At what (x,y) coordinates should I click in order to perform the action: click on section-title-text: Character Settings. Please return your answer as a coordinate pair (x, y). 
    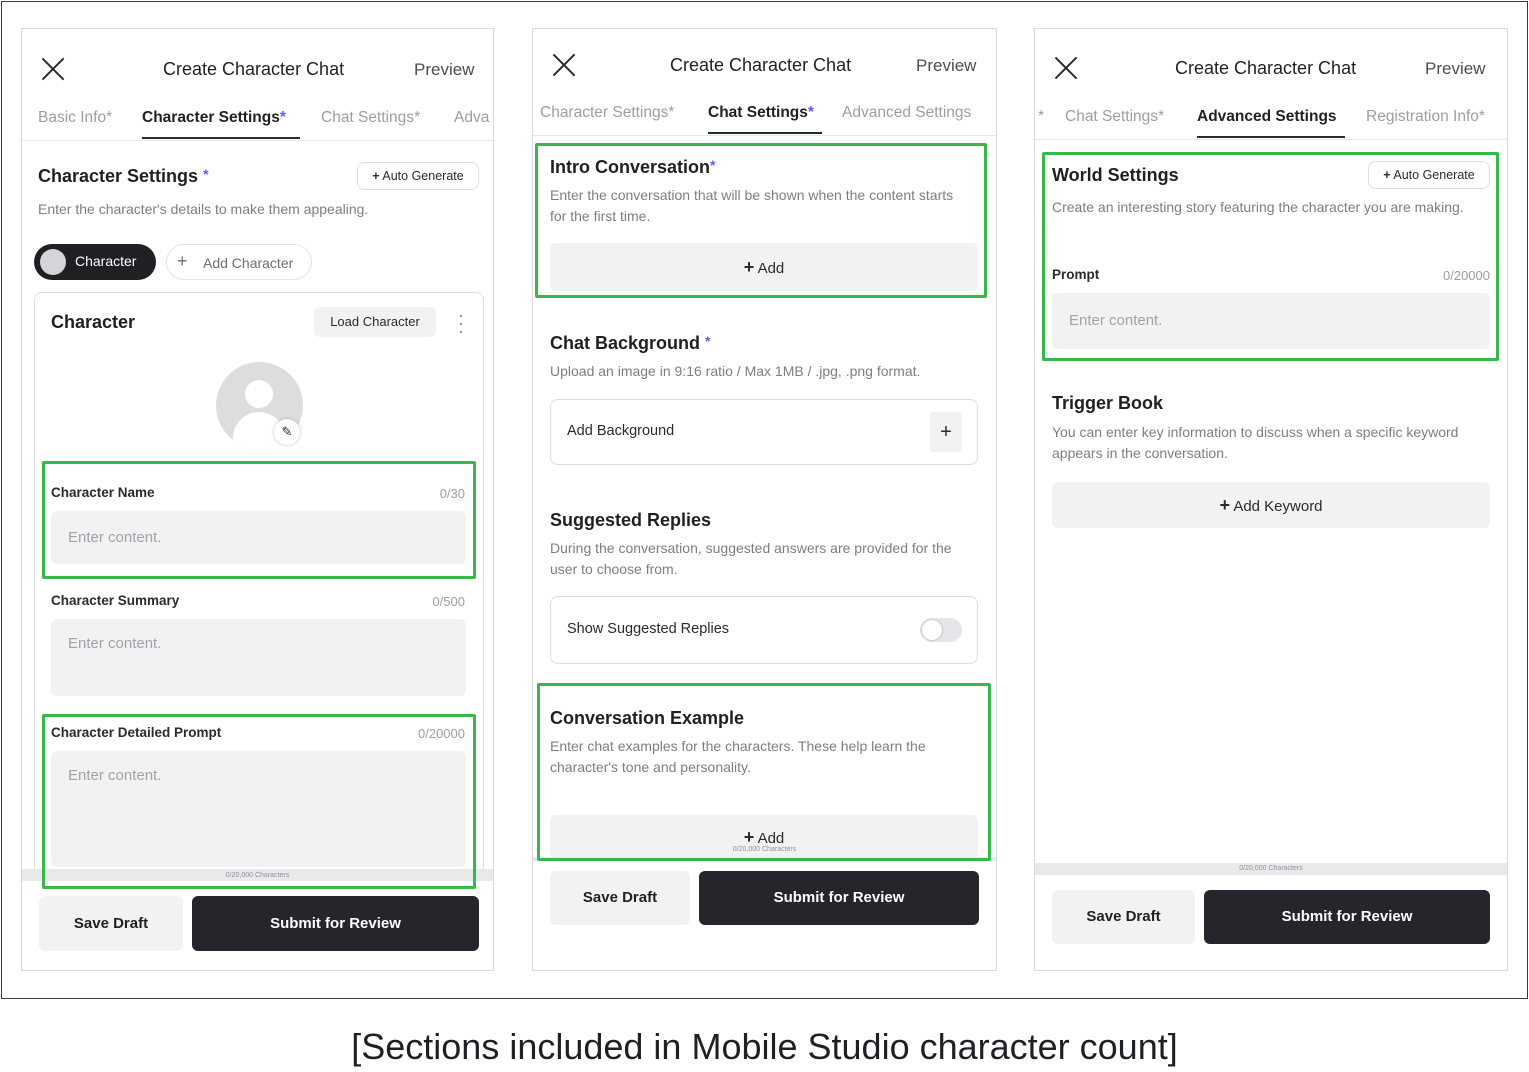
    Looking at the image, I should click on (118, 176).